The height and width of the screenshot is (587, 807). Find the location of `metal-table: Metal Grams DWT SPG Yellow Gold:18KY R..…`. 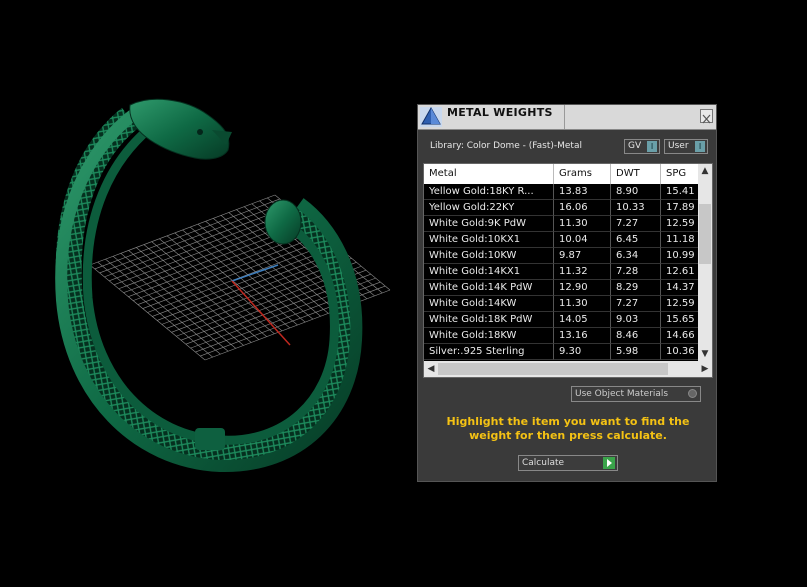

metal-table: Metal Grams DWT SPG Yellow Gold:18KY R..… is located at coordinates (568, 270).